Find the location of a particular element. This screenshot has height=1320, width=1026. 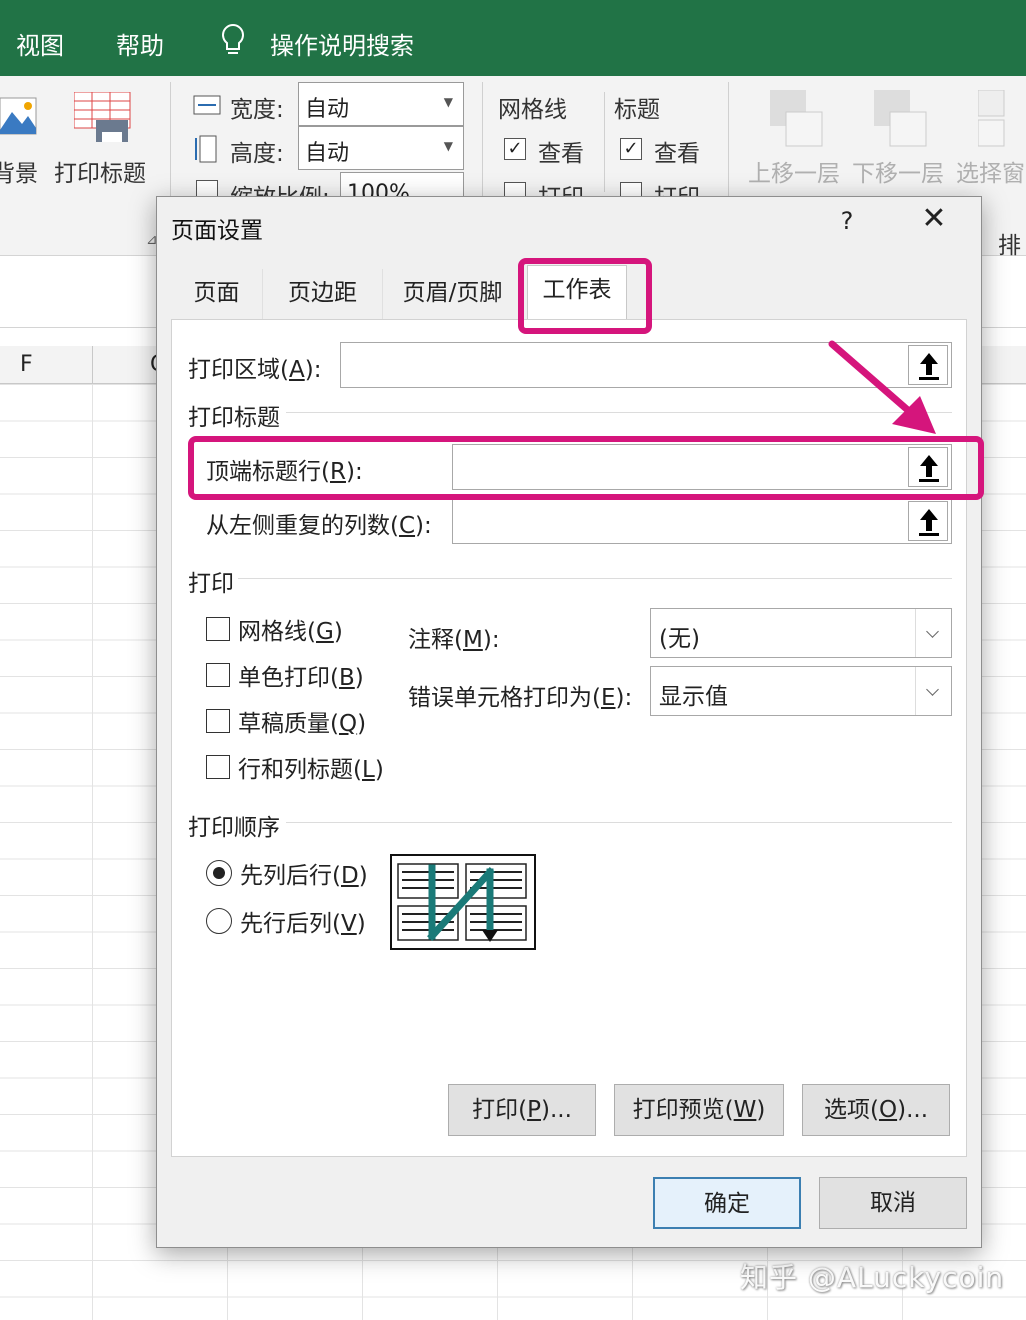

page-order-group-label: 打印顺序 is located at coordinates (234, 828).